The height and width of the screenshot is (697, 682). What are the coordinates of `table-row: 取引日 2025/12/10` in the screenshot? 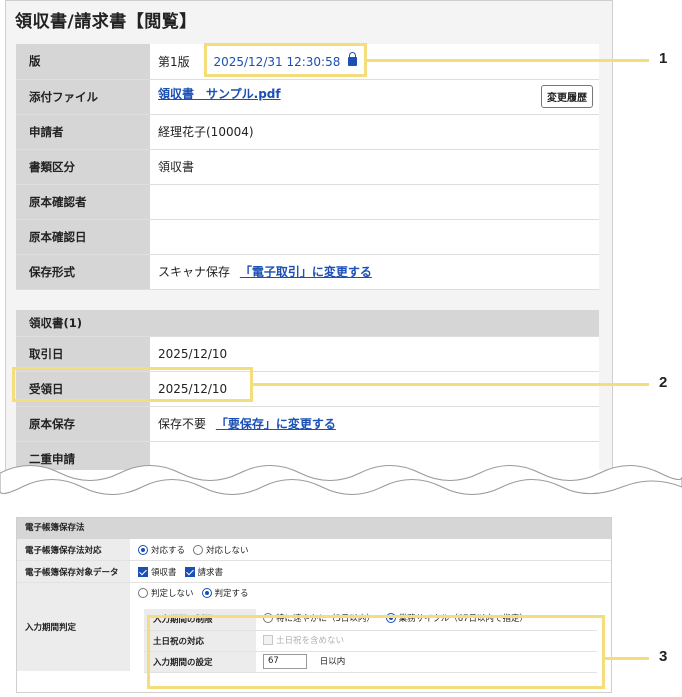 It's located at (307, 354).